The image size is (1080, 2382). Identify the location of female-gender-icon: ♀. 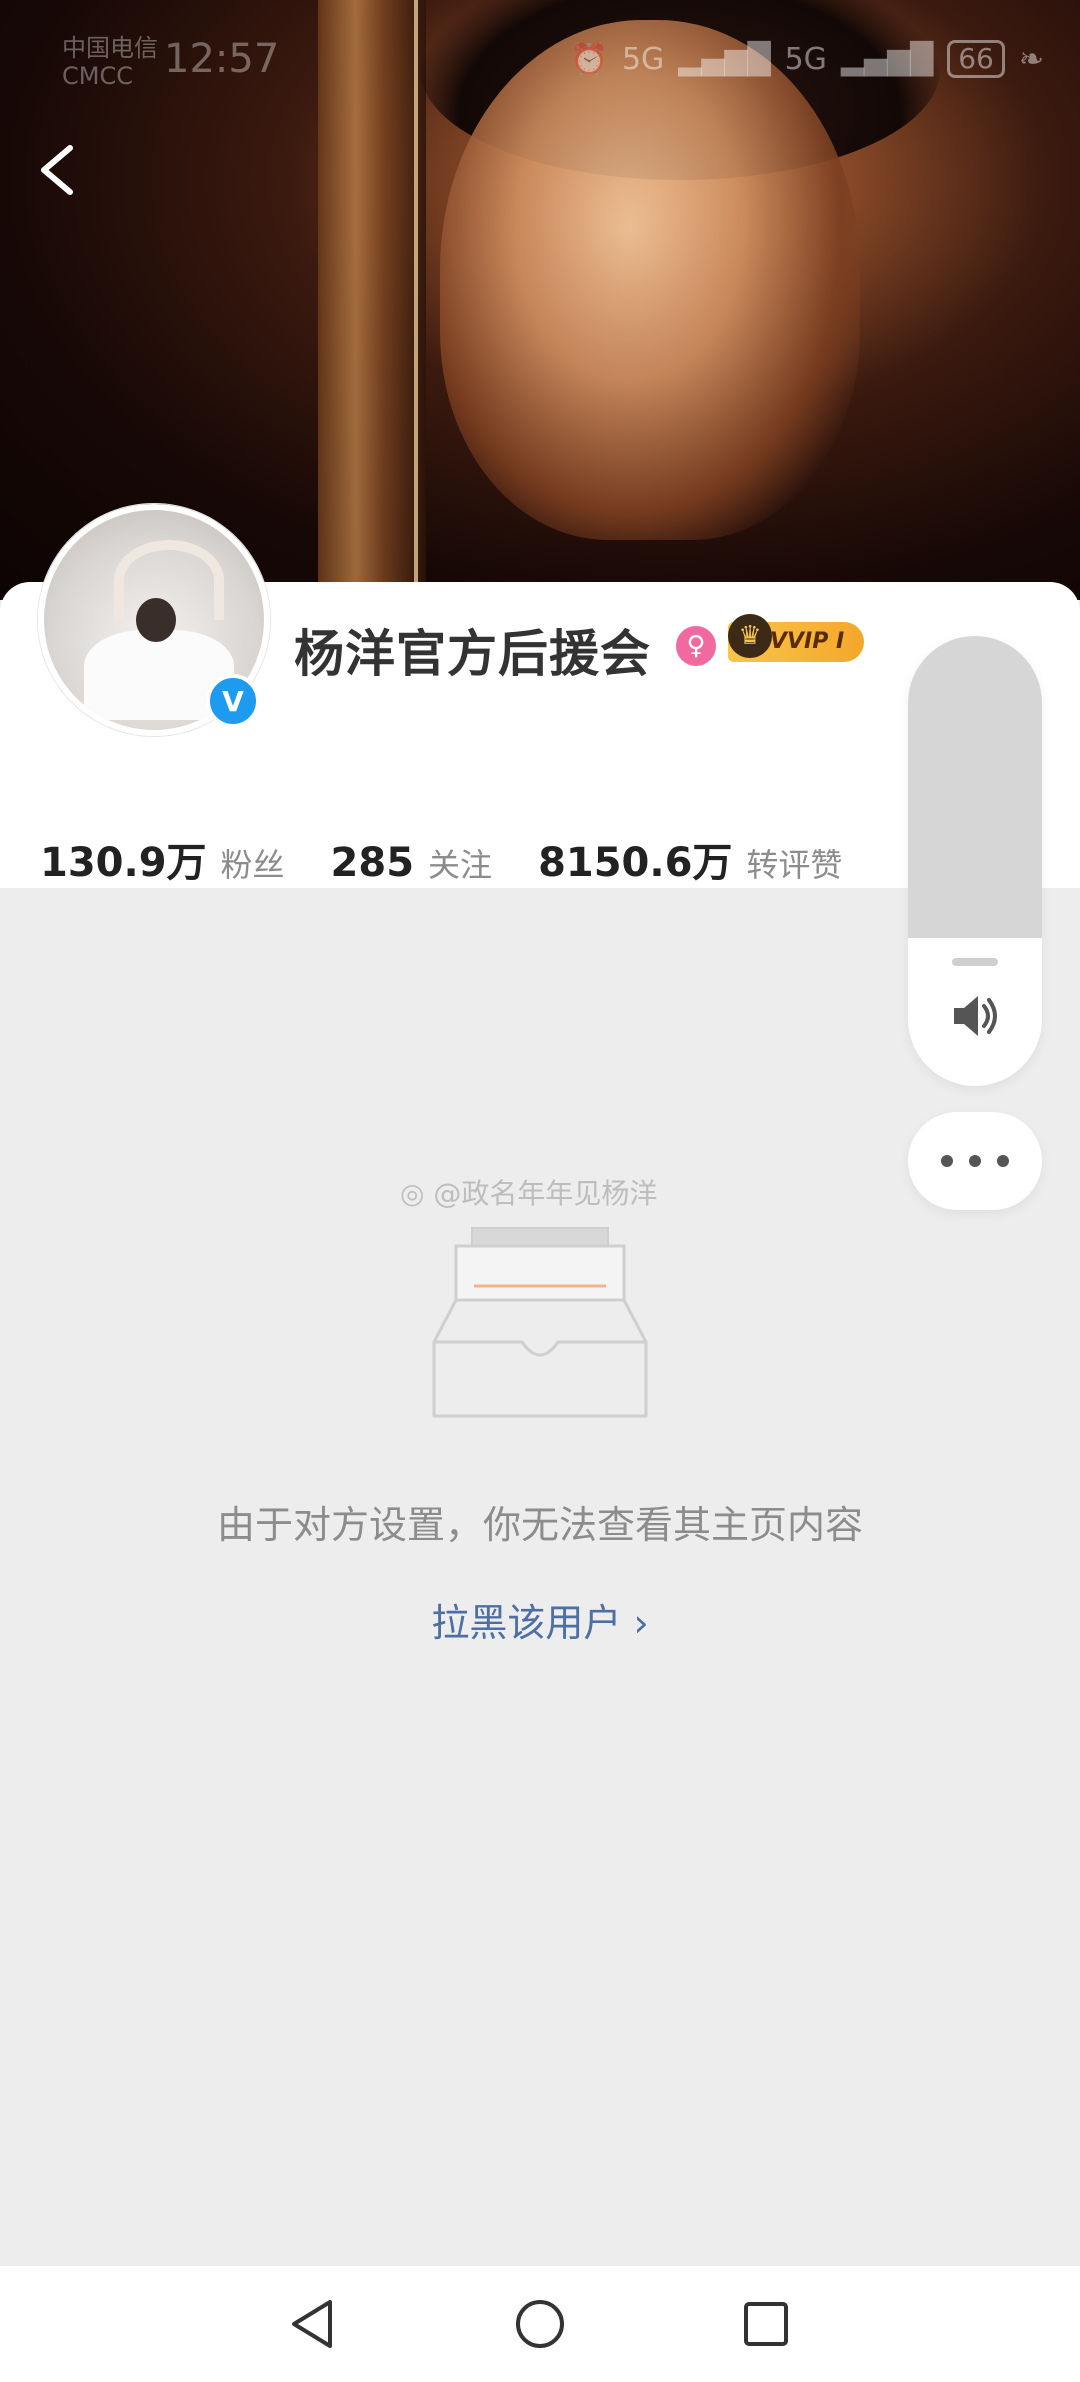
(696, 646).